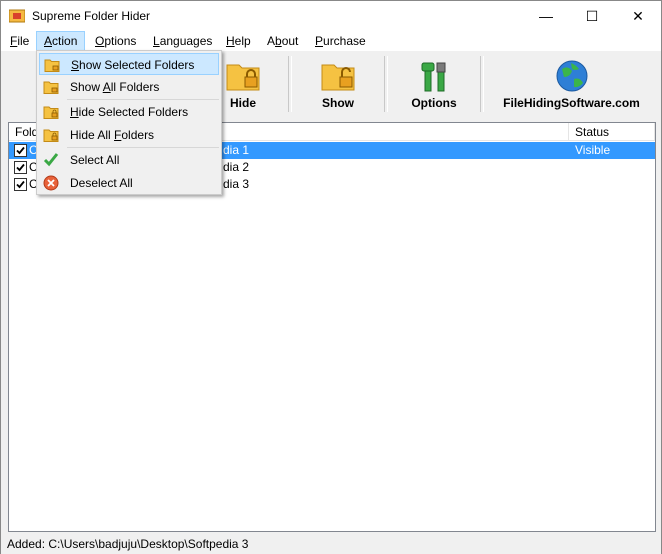 The width and height of the screenshot is (662, 554). What do you see at coordinates (129, 160) in the screenshot?
I see `menu-item-select-all: Select All` at bounding box center [129, 160].